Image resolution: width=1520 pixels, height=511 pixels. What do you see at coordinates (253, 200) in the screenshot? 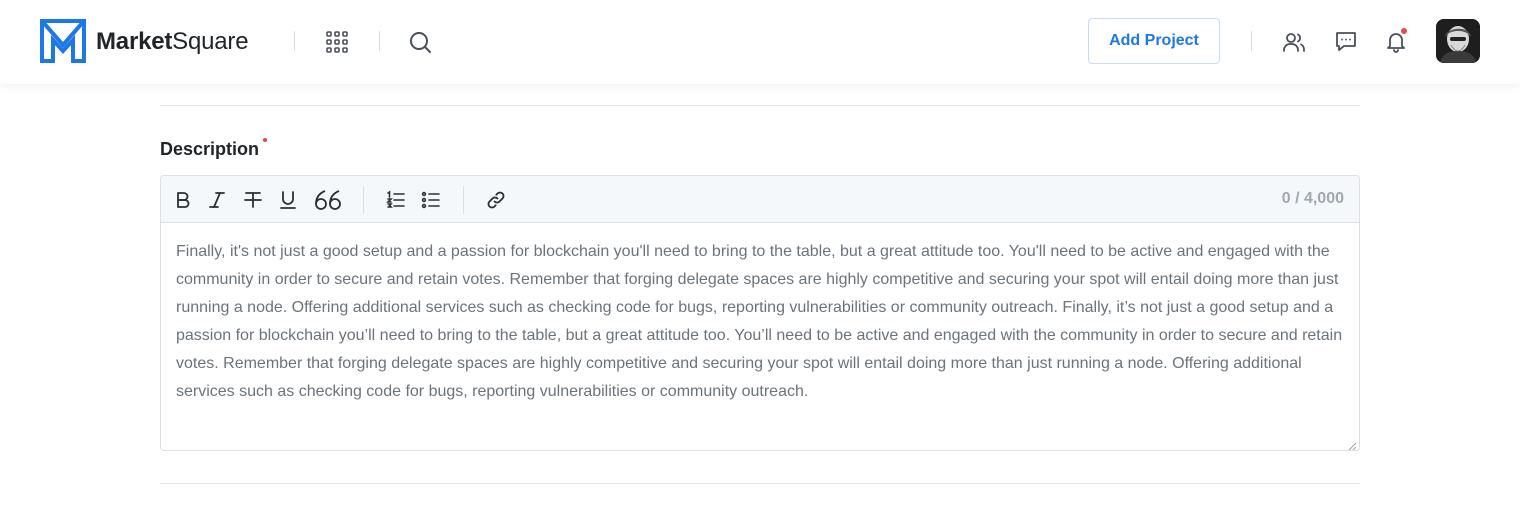
I see `strikethrough-icon` at bounding box center [253, 200].